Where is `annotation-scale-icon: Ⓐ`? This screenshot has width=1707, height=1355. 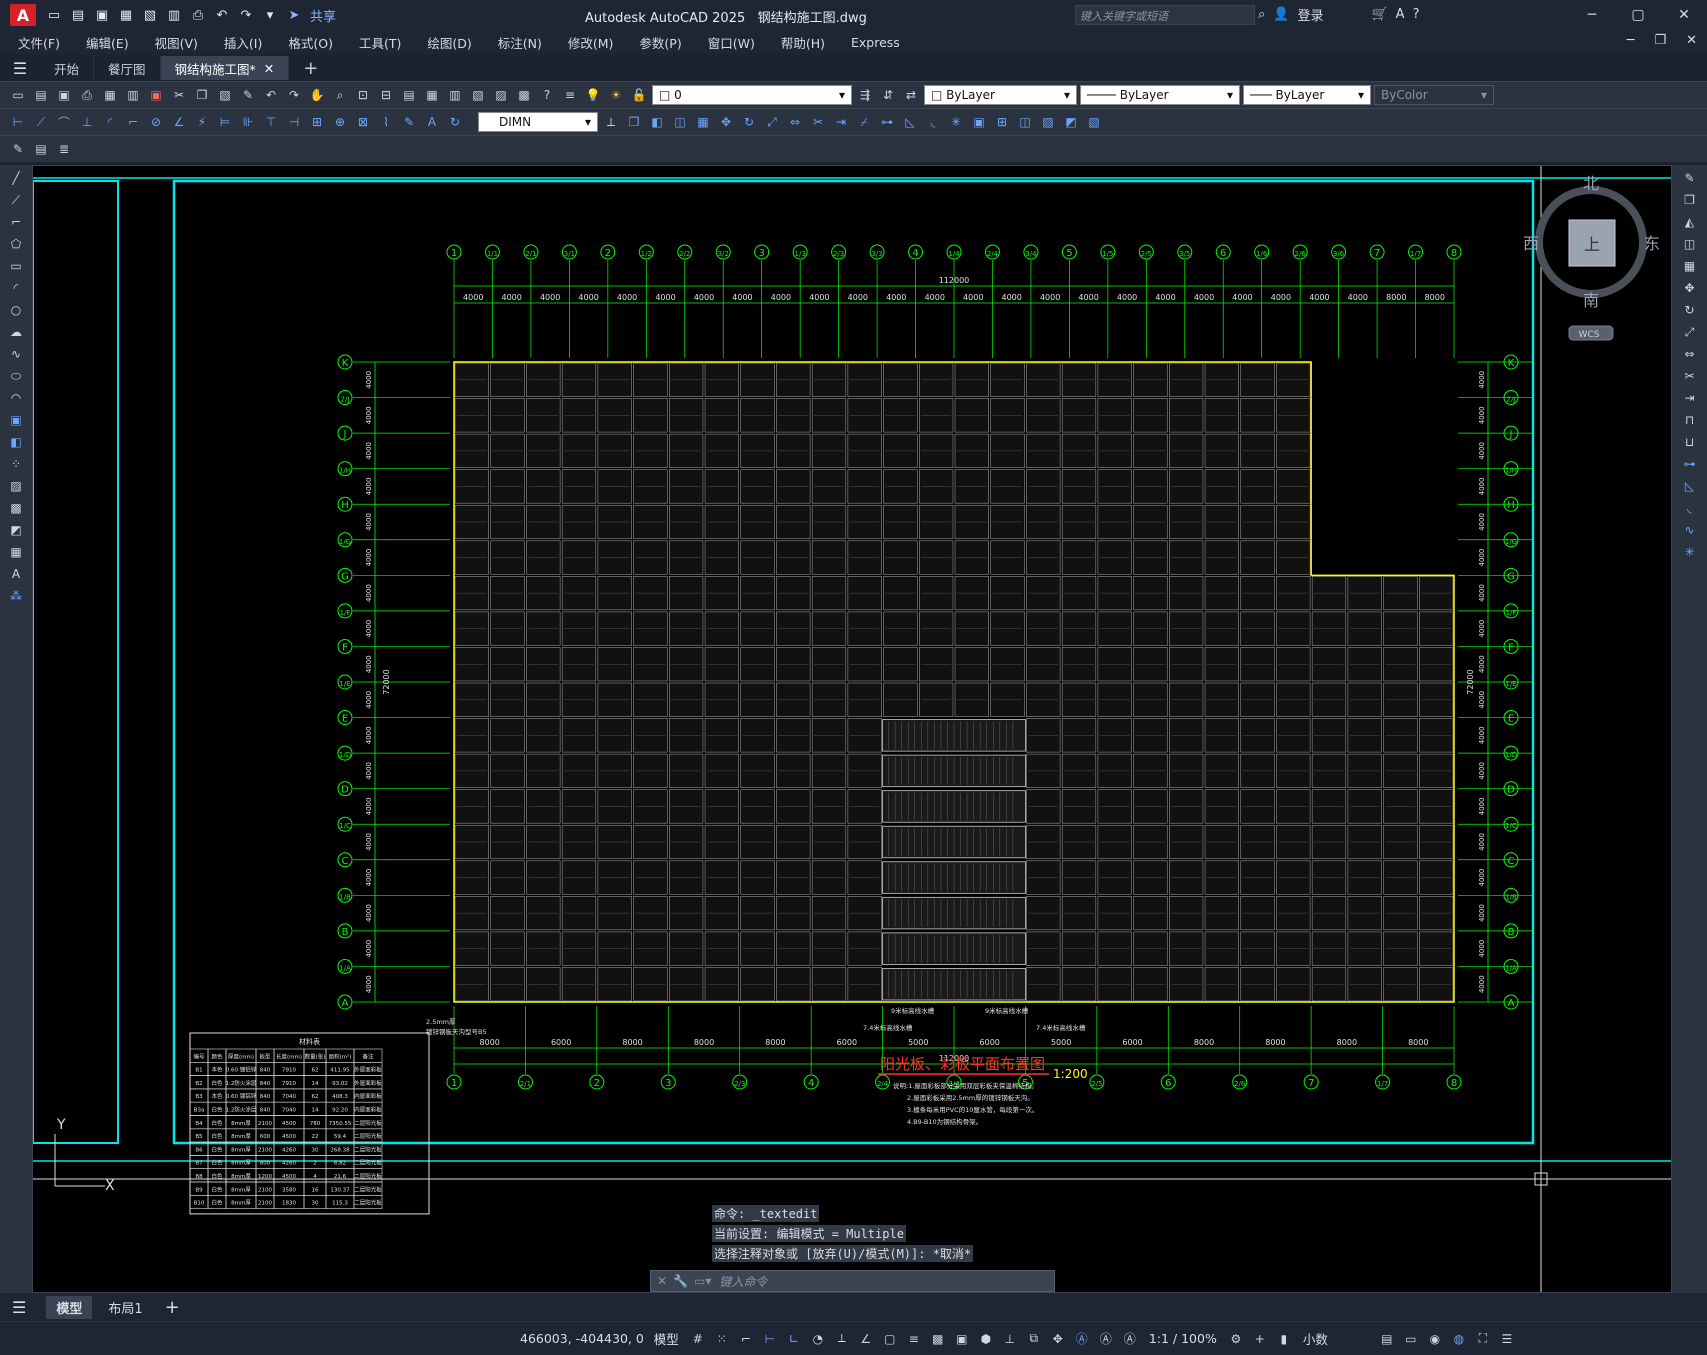
annotation-scale-icon: Ⓐ is located at coordinates (1130, 1339).